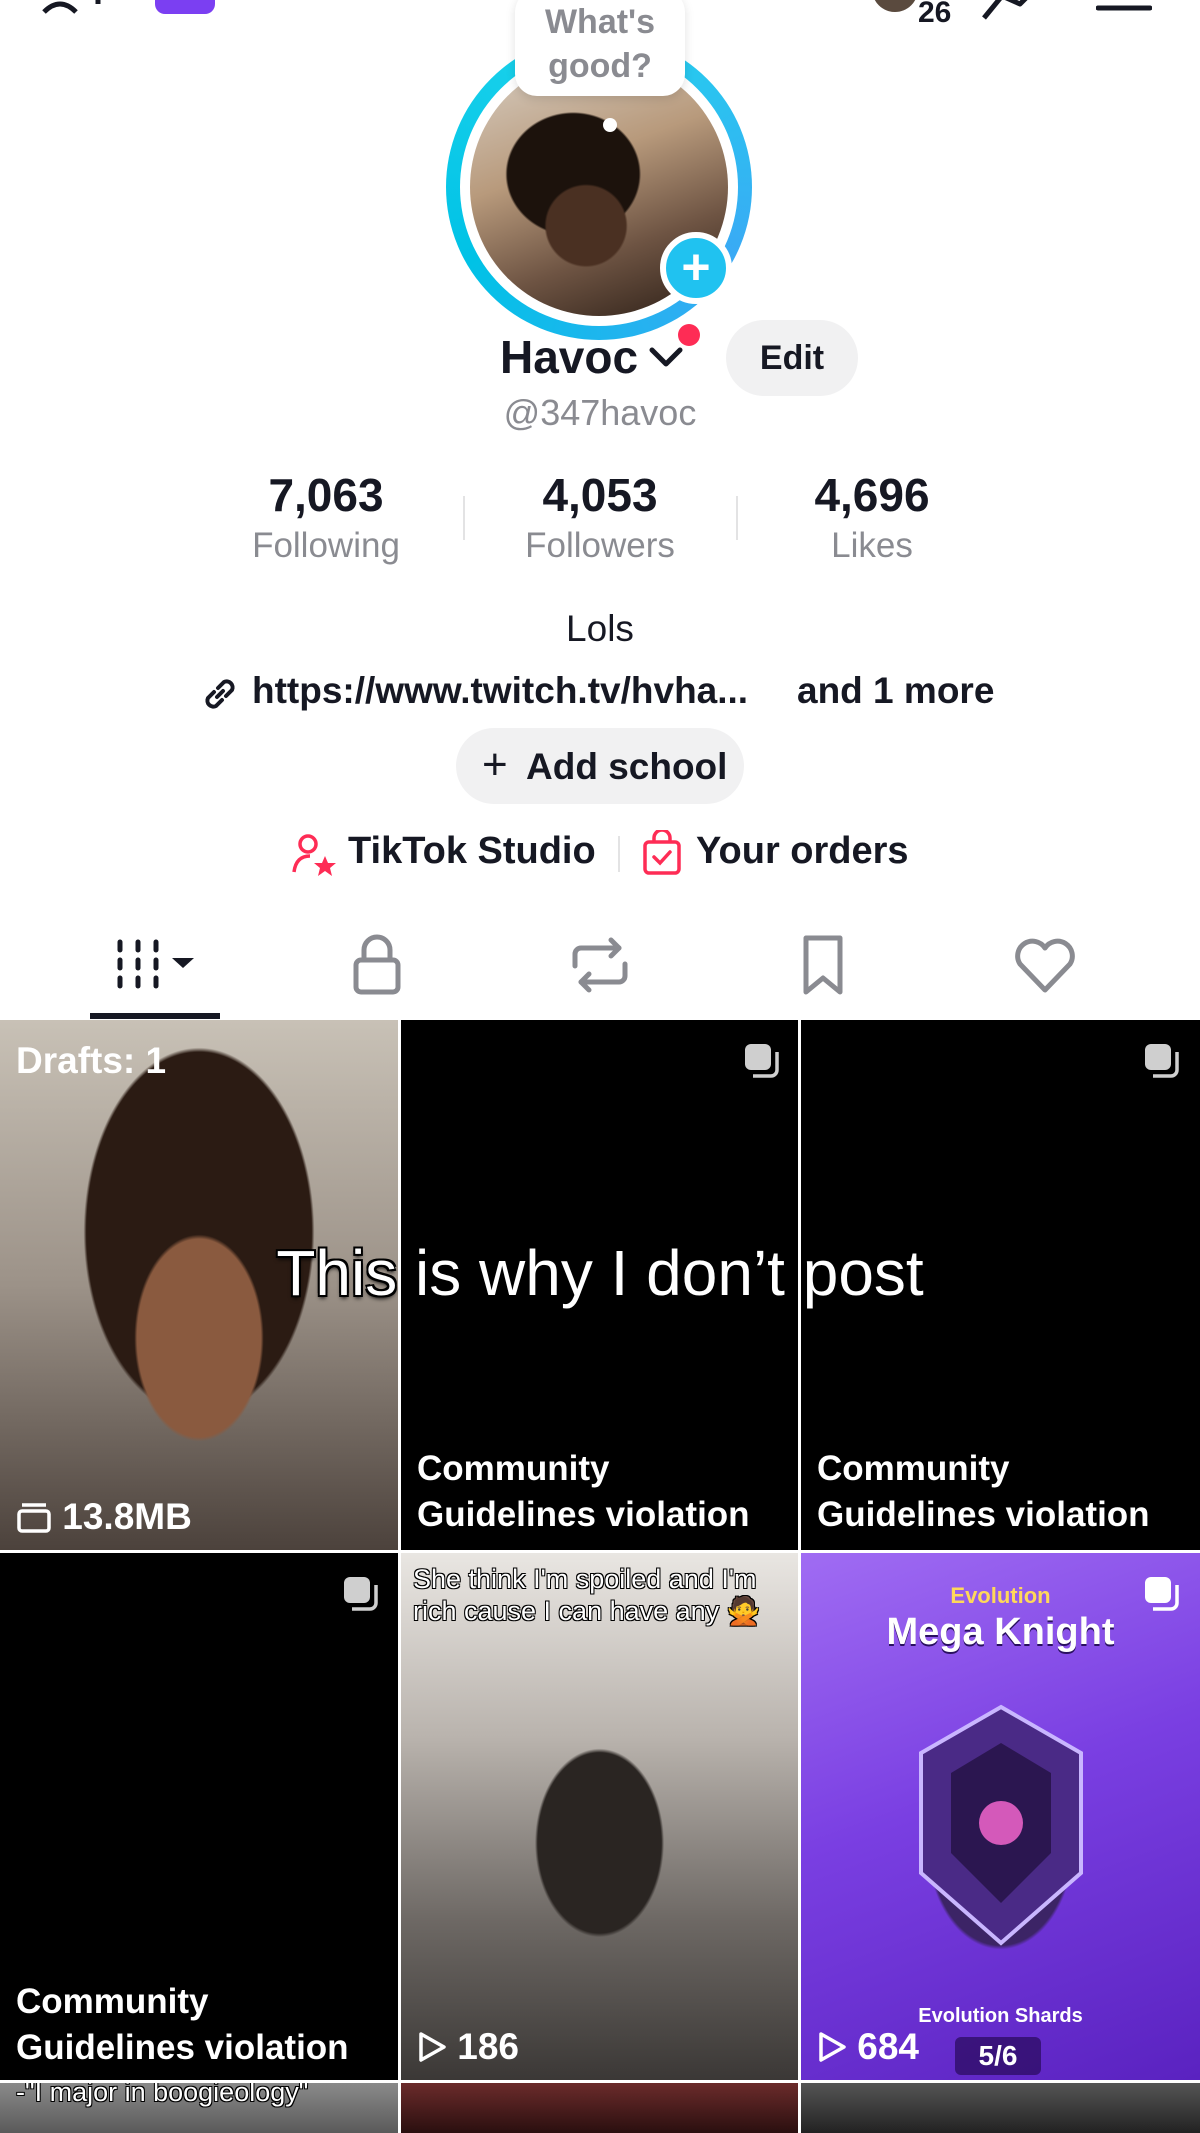 This screenshot has height=2133, width=1200. What do you see at coordinates (998, 2056) in the screenshot?
I see `carousel-page: 5/6` at bounding box center [998, 2056].